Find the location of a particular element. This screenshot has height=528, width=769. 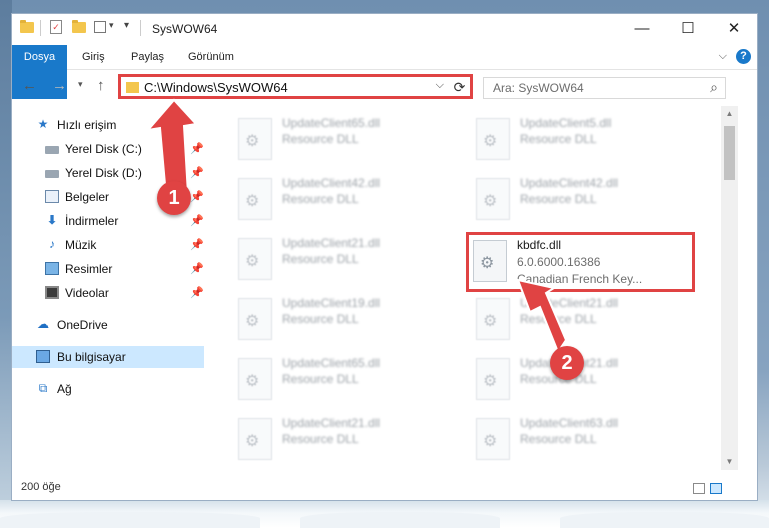

annotation-badge-2: 2 is located at coordinates (567, 363).